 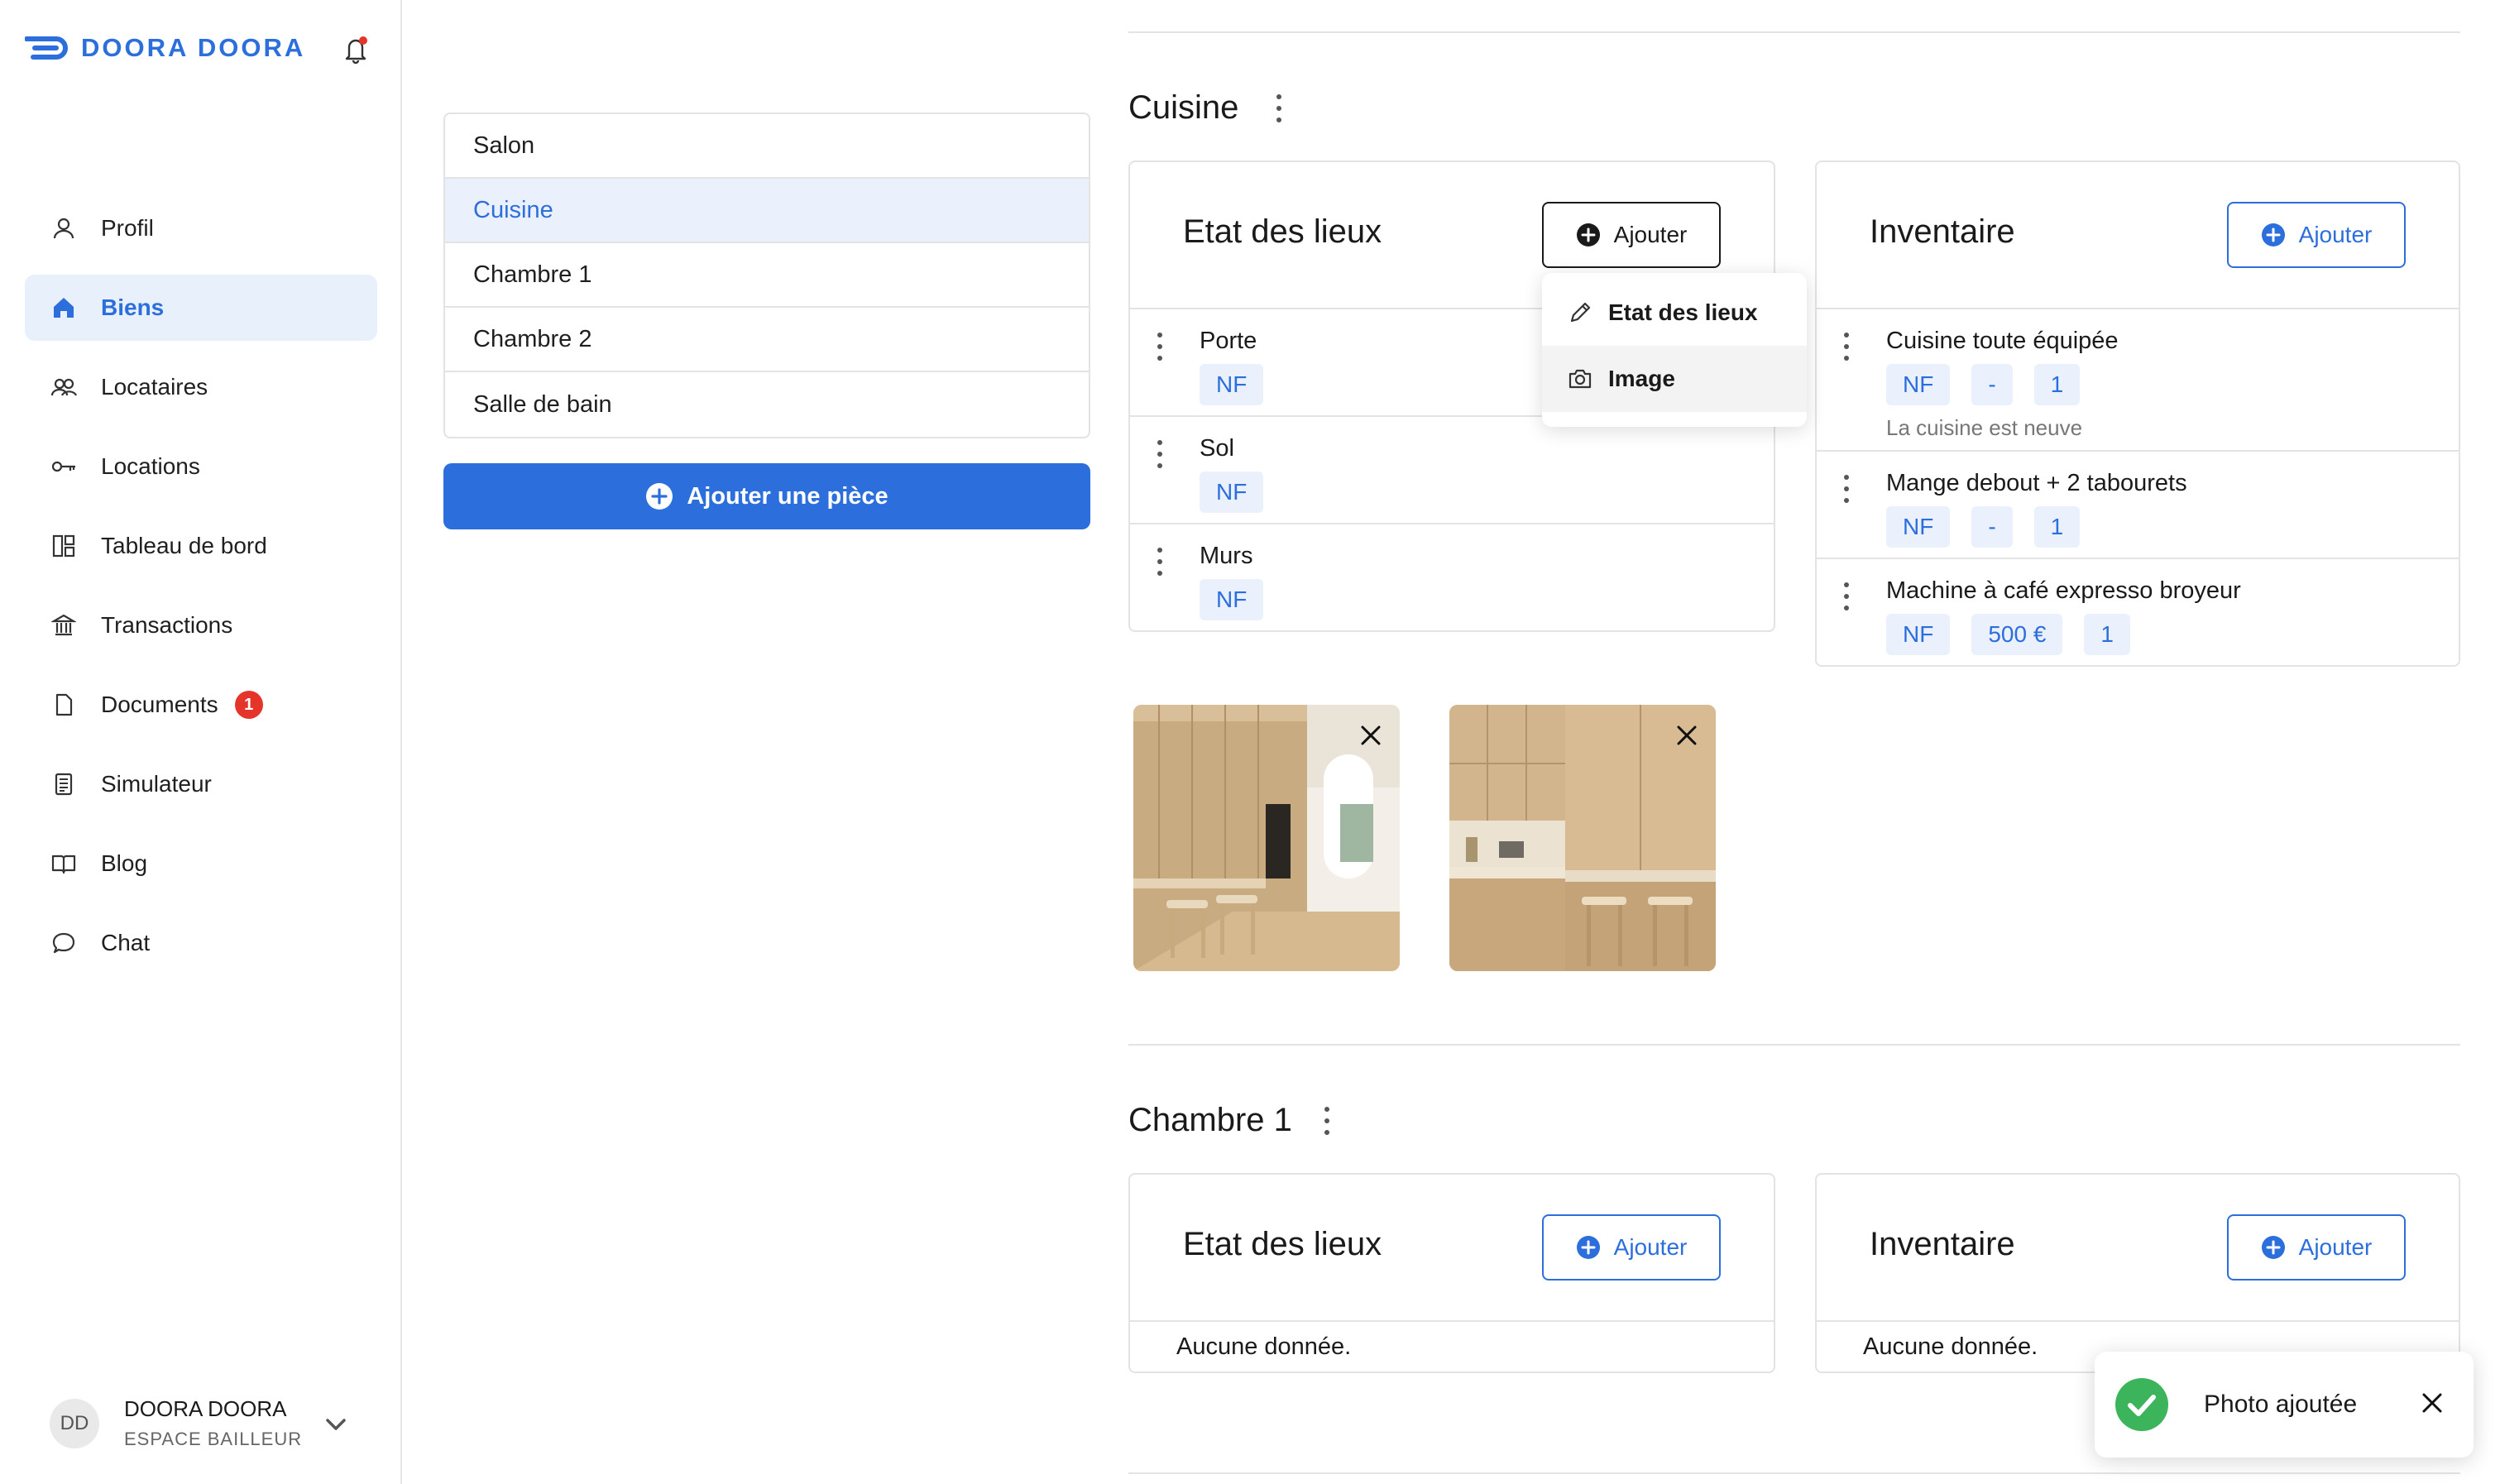 What do you see at coordinates (1984, 427) in the screenshot?
I see `row-note: La cuisine est neuve` at bounding box center [1984, 427].